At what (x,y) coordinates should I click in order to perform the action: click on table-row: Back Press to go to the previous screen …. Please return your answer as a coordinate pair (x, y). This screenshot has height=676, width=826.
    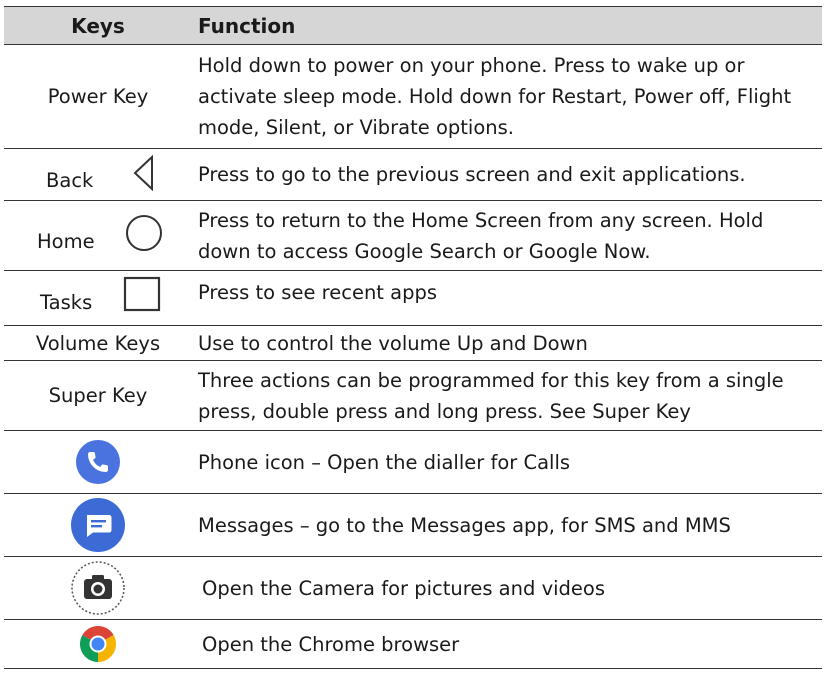
    Looking at the image, I should click on (413, 174).